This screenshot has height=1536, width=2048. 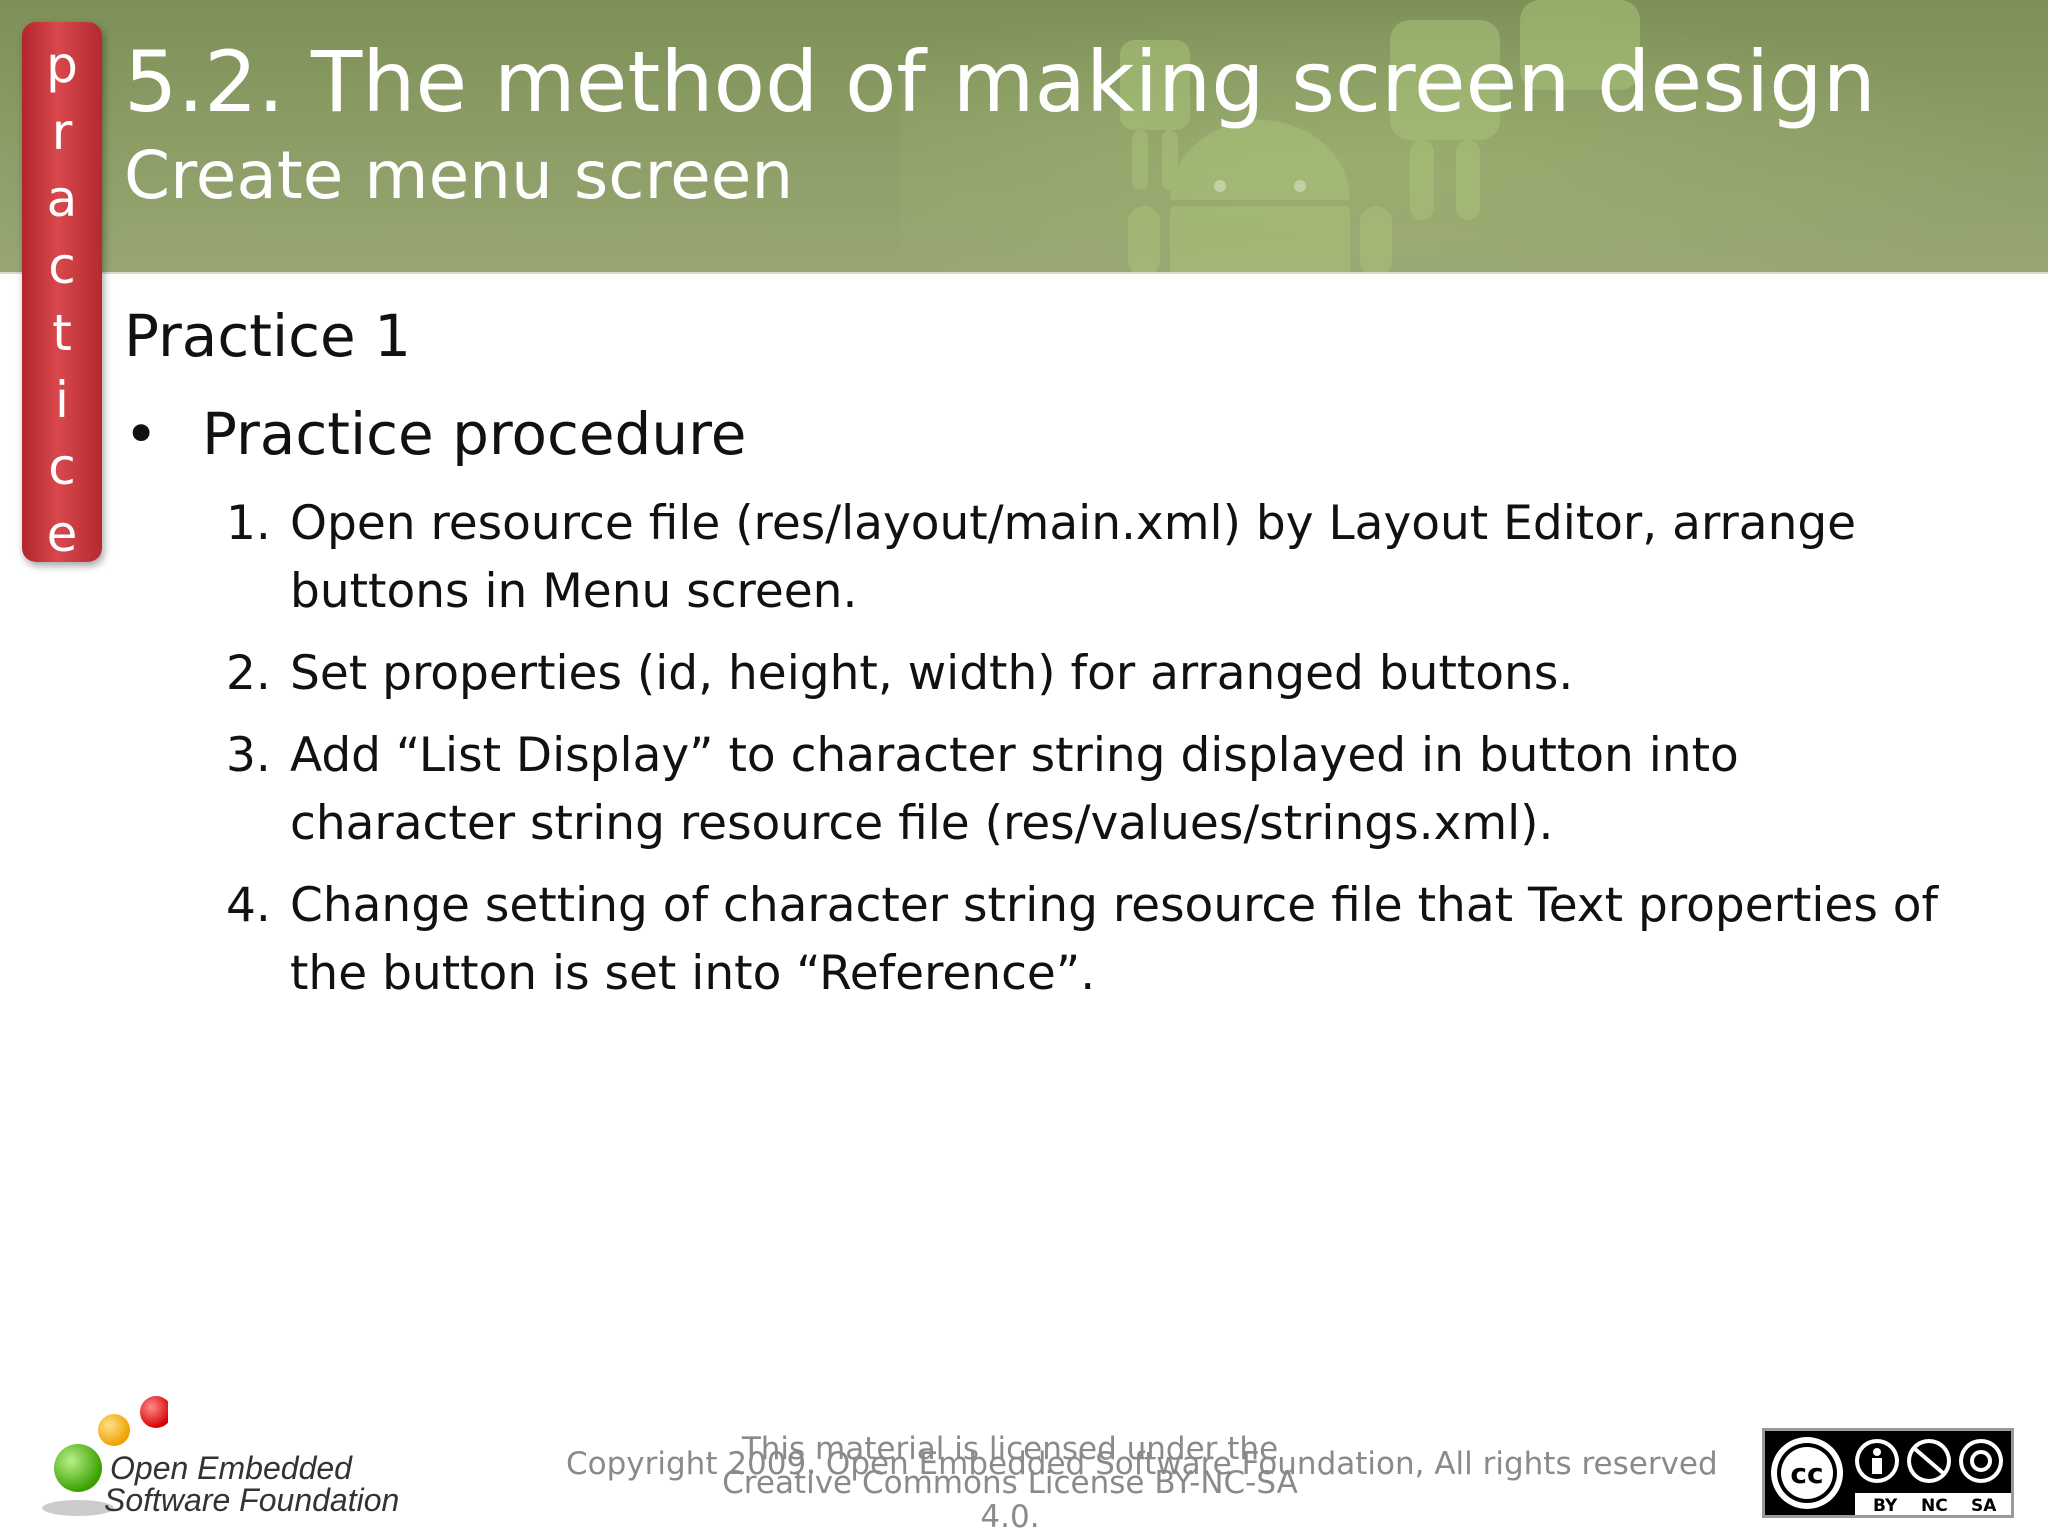 What do you see at coordinates (248, 905) in the screenshot?
I see `step-number: 4.` at bounding box center [248, 905].